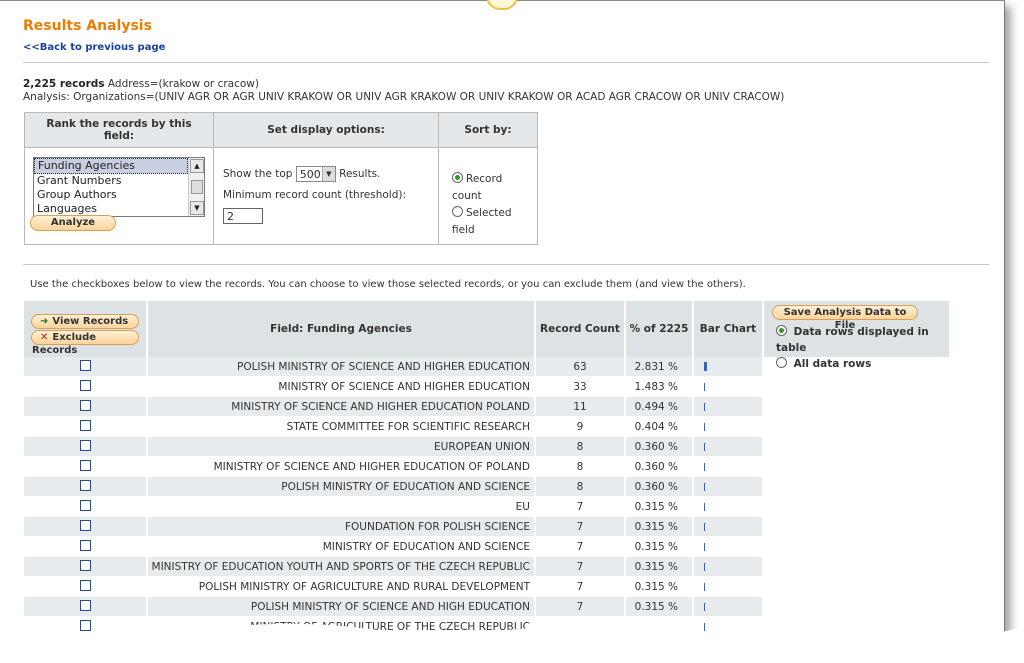 This screenshot has height=663, width=1024. Describe the element at coordinates (512, 643) in the screenshot. I see `torn-edge` at that location.